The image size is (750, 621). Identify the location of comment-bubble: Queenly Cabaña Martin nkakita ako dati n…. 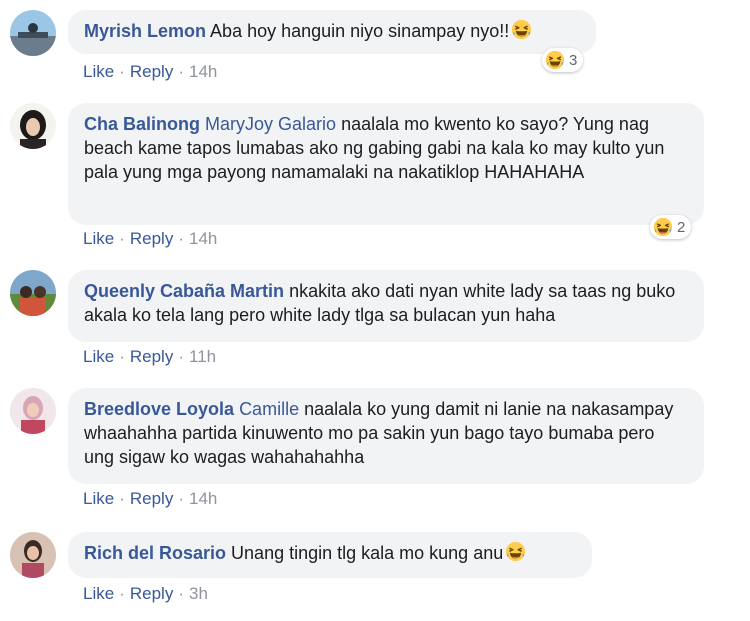
(386, 306).